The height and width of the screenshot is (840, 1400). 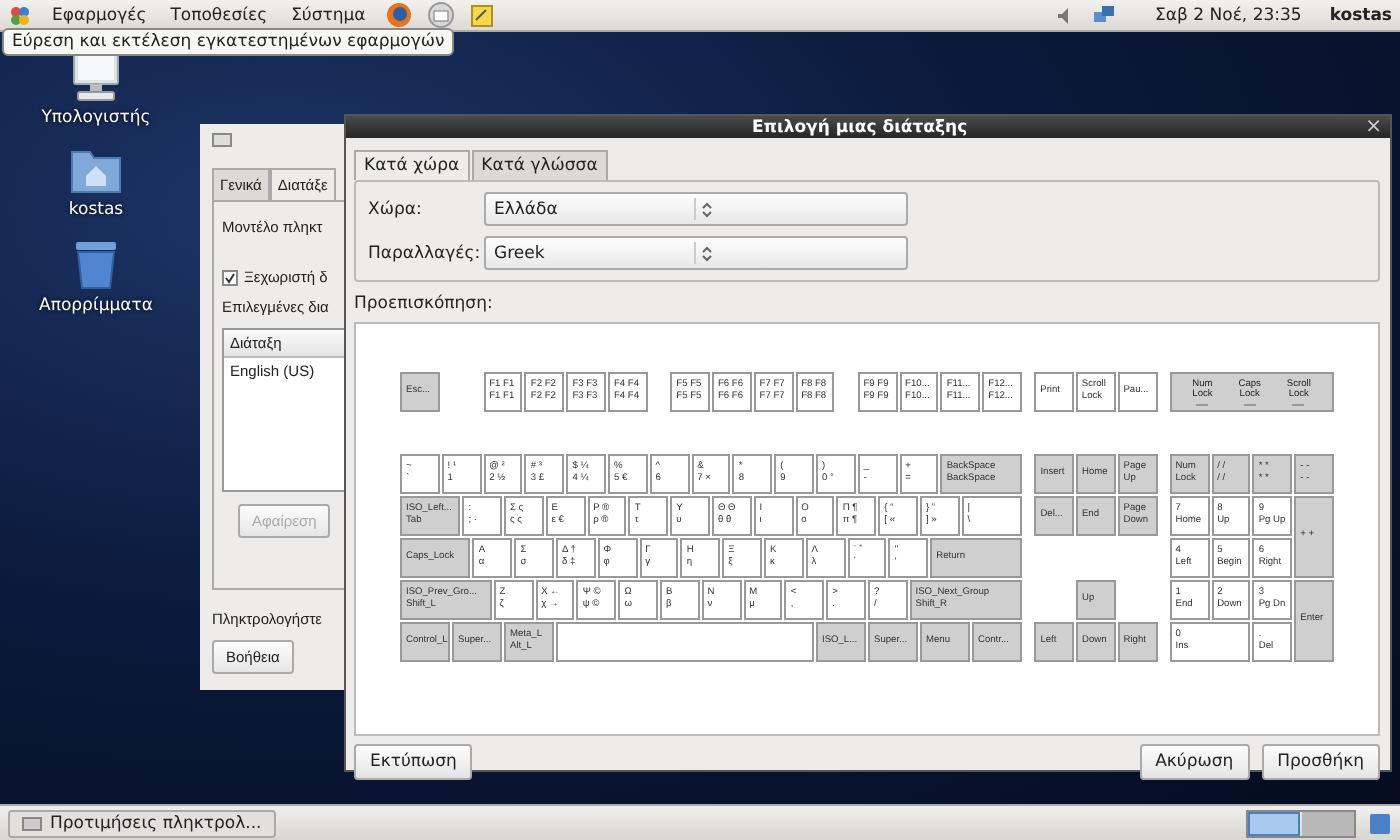 What do you see at coordinates (425, 253) in the screenshot?
I see `field-label: Παραλλαγές:` at bounding box center [425, 253].